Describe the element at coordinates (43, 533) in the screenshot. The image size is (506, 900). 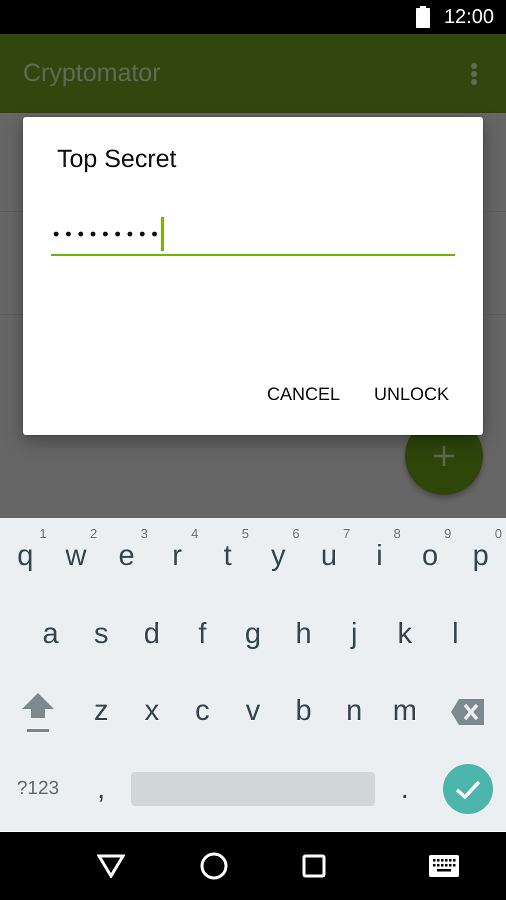
I see `key-hint: 1` at that location.